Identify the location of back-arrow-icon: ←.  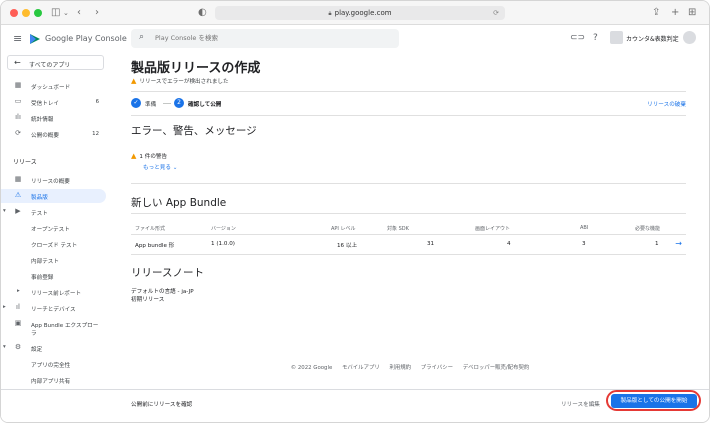
(17, 62).